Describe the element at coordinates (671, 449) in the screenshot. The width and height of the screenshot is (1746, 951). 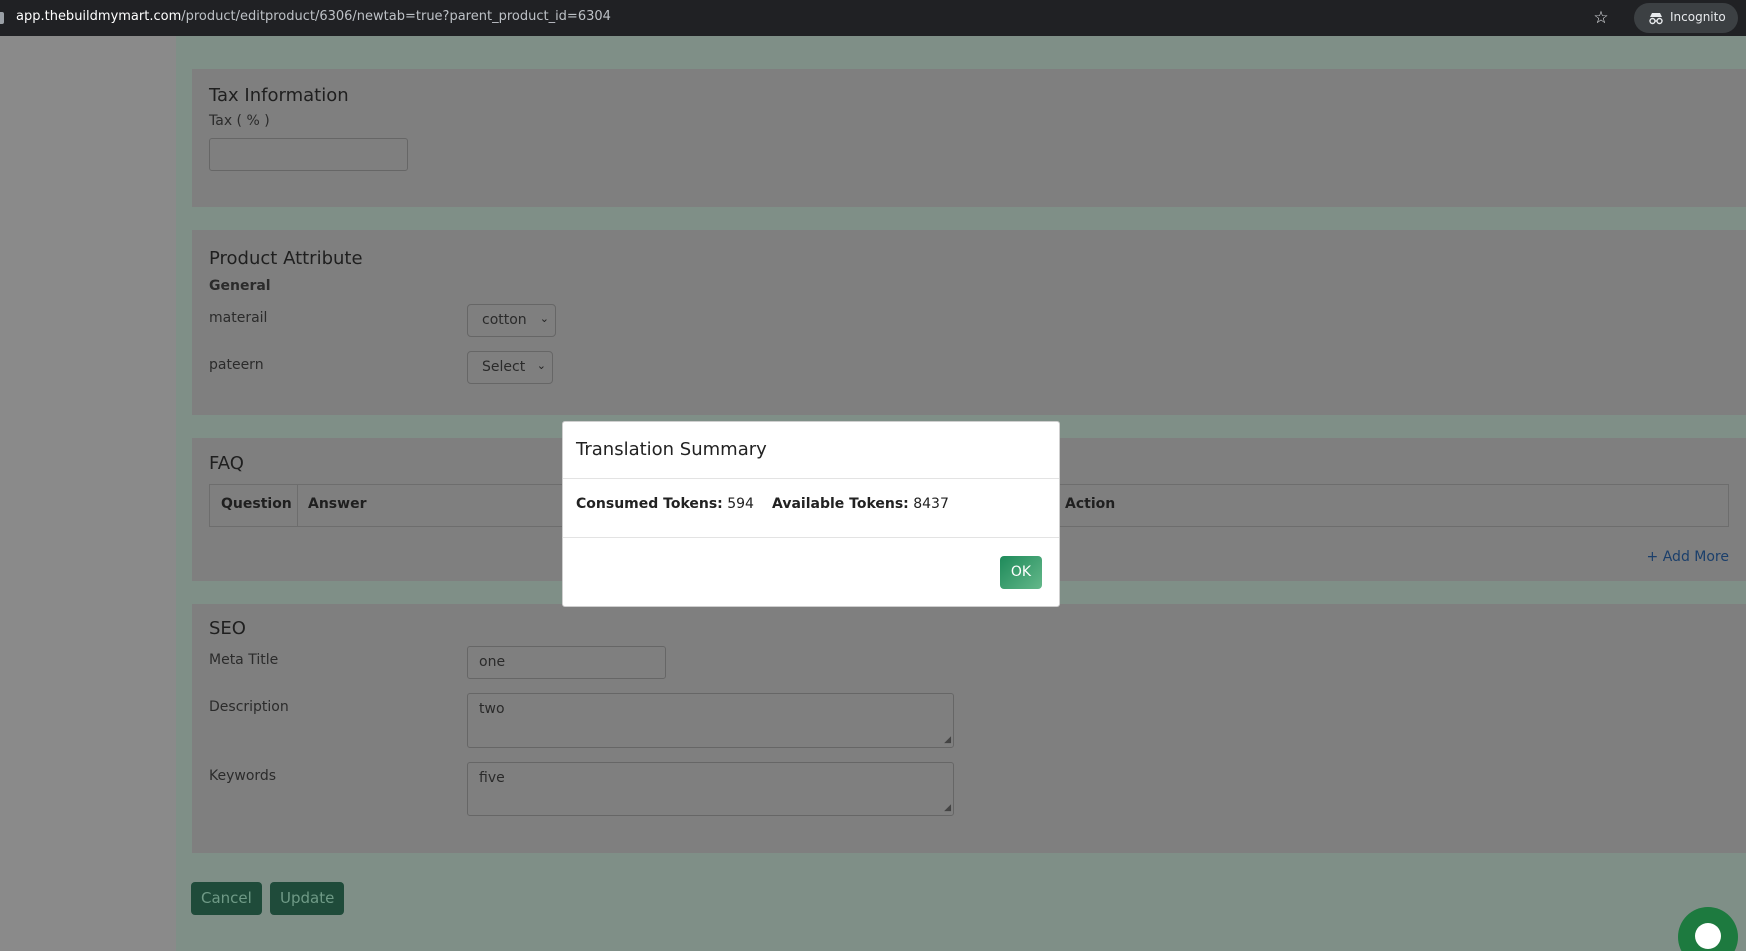
I see `dialog-title: Translation Summary` at that location.